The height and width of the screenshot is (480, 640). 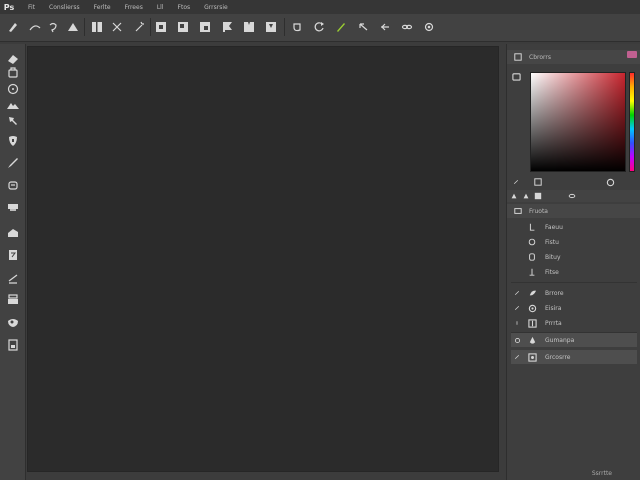 I want to click on move-icon, so click(x=13, y=121).